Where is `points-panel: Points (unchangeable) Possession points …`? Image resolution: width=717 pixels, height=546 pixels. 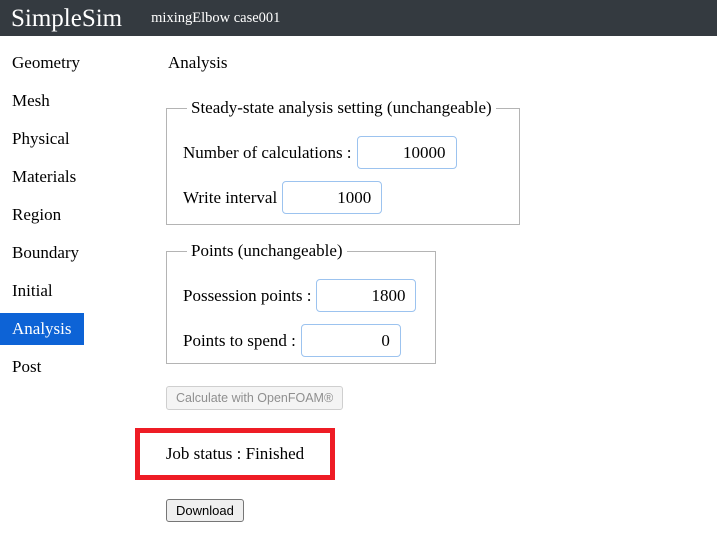
points-panel: Points (unchangeable) Possession points … is located at coordinates (301, 302).